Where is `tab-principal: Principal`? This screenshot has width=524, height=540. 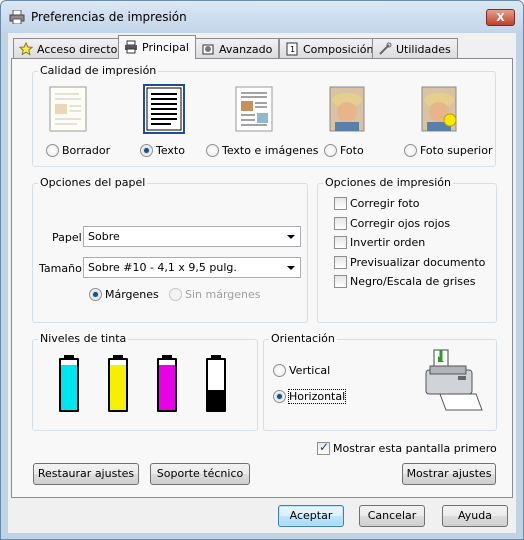
tab-principal: Principal is located at coordinates (157, 47).